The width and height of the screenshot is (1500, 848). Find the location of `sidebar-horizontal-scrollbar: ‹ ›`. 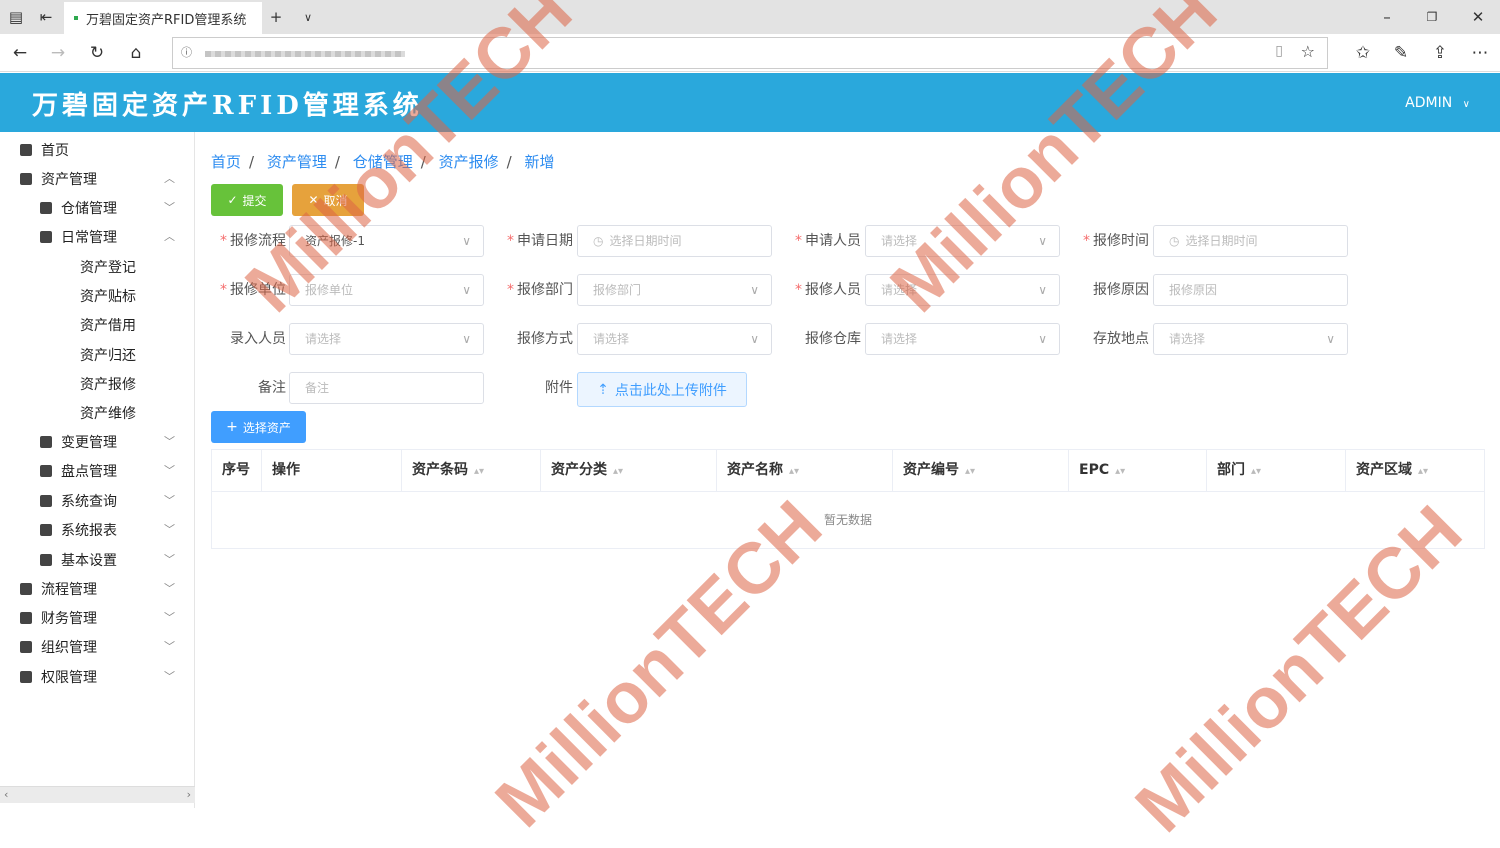

sidebar-horizontal-scrollbar: ‹ › is located at coordinates (97, 794).